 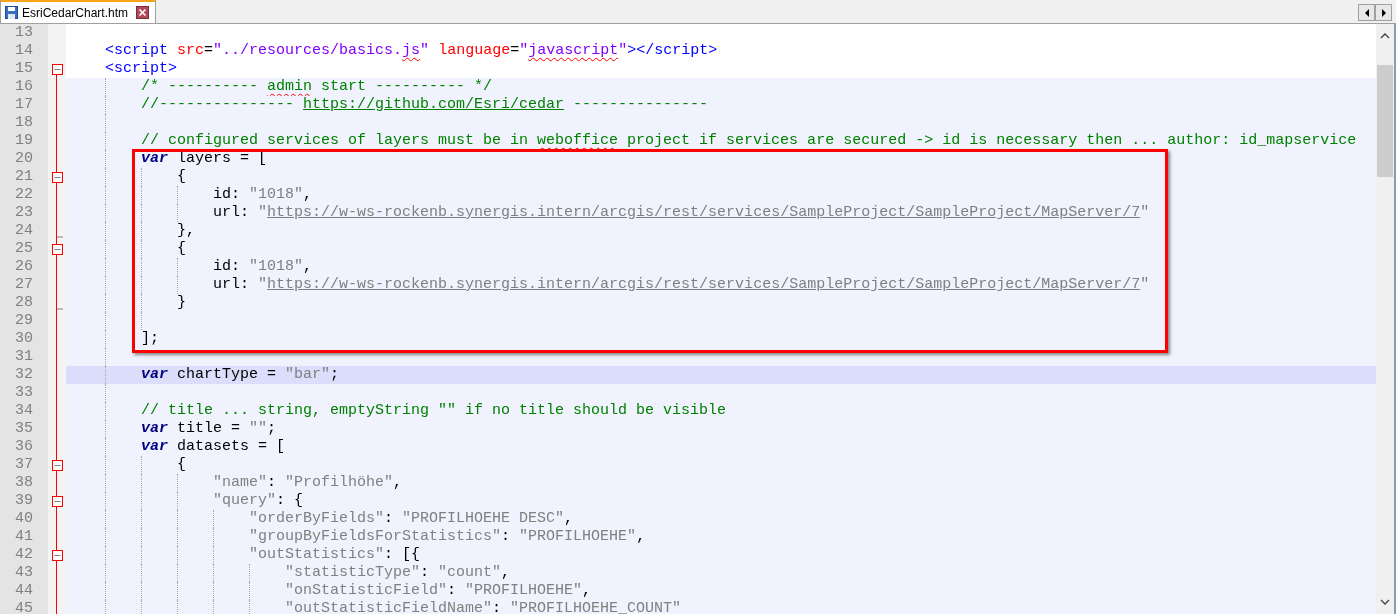 What do you see at coordinates (24, 51) in the screenshot?
I see `line-number: 14` at bounding box center [24, 51].